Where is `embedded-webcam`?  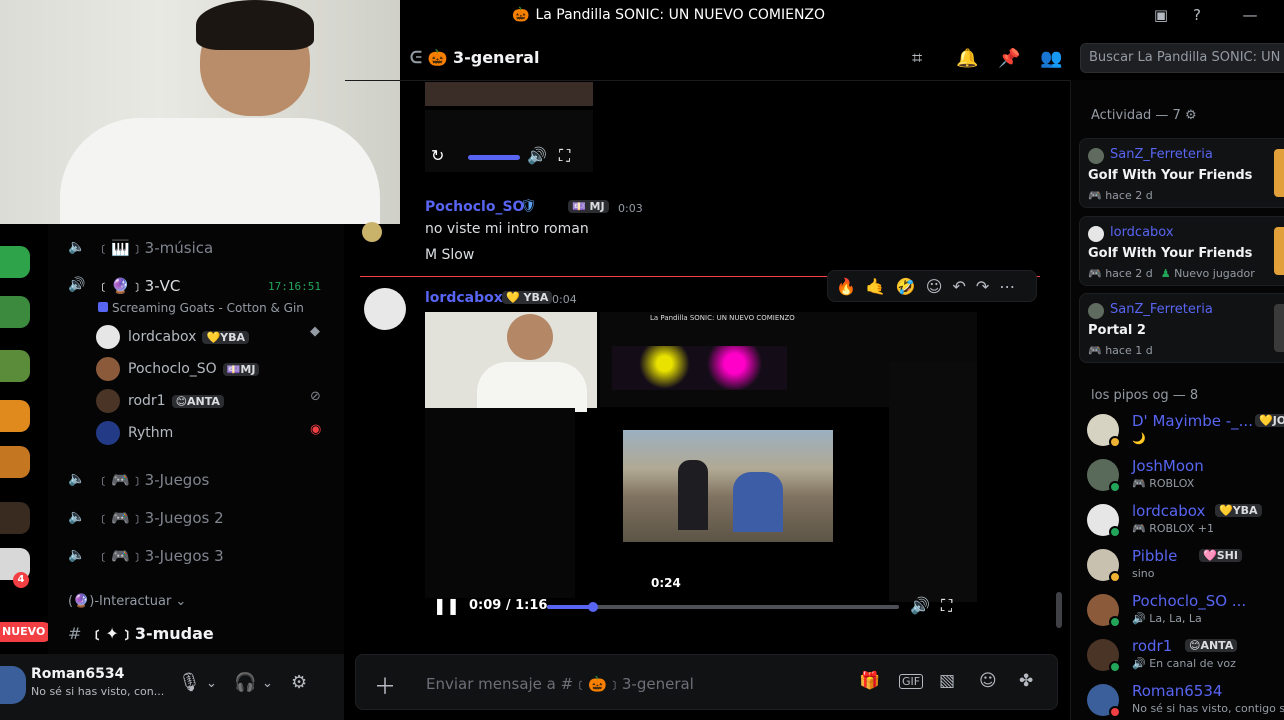 embedded-webcam is located at coordinates (511, 362).